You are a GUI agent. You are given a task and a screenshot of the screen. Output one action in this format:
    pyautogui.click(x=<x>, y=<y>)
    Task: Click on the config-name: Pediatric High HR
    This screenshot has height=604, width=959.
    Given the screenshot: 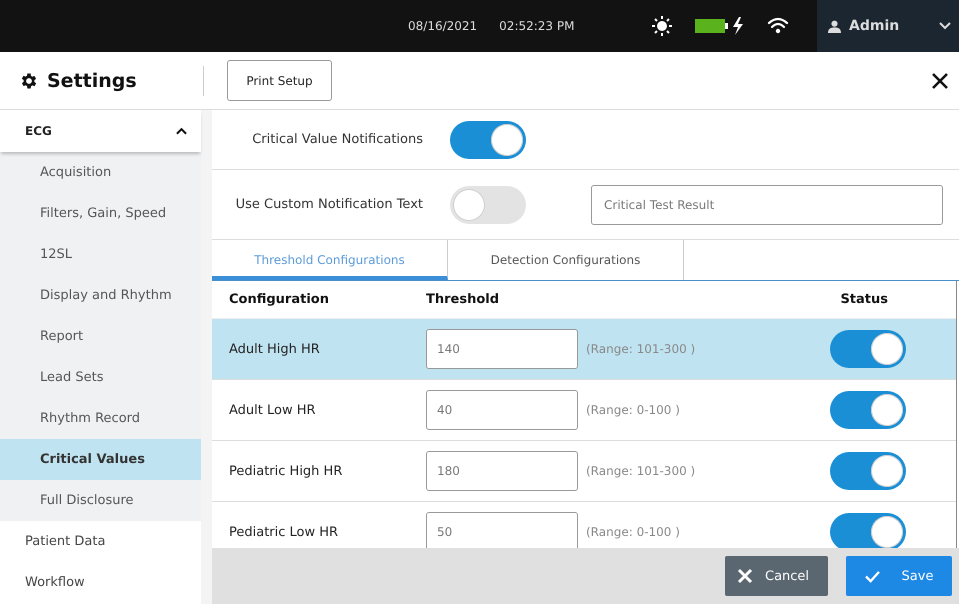 What is the action you would take?
    pyautogui.click(x=286, y=471)
    